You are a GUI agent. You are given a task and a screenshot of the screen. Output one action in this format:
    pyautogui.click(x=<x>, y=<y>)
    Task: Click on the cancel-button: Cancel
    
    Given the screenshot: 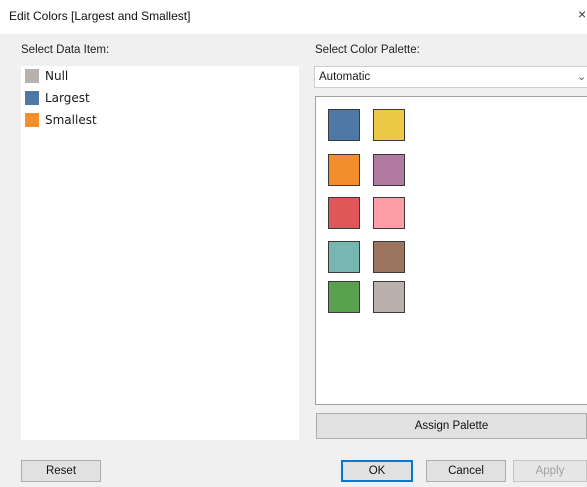 What is the action you would take?
    pyautogui.click(x=466, y=471)
    